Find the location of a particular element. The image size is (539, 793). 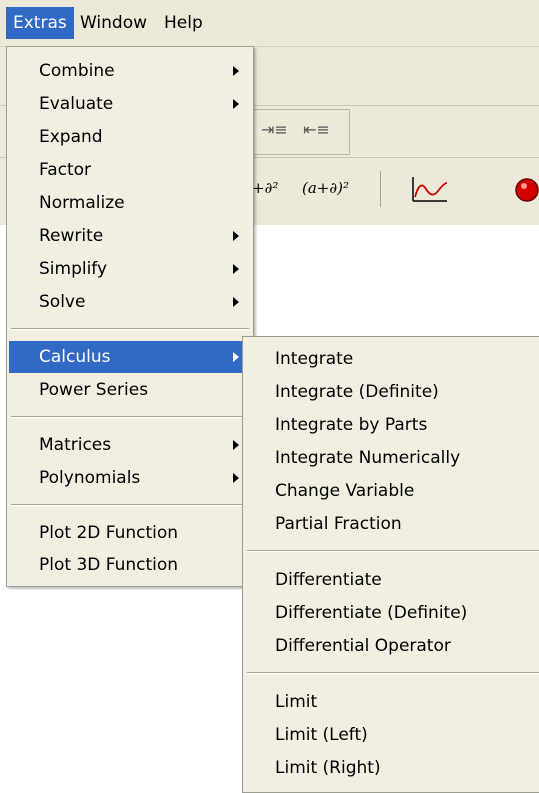

plot-function-icon is located at coordinates (430, 190).